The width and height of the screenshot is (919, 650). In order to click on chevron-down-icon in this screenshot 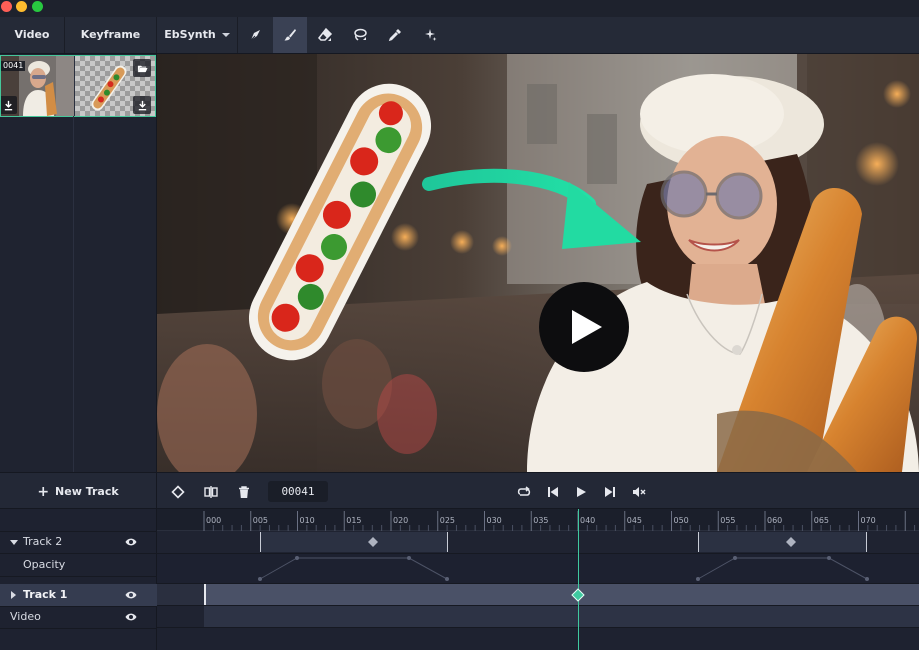, I will do `click(225, 35)`.